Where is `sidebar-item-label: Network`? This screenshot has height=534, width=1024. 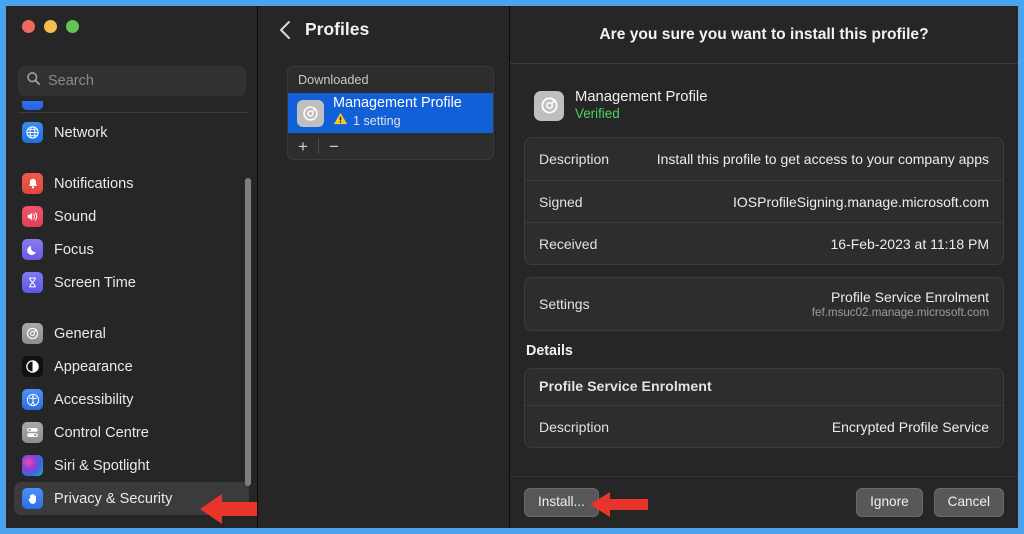
sidebar-item-label: Network is located at coordinates (81, 132).